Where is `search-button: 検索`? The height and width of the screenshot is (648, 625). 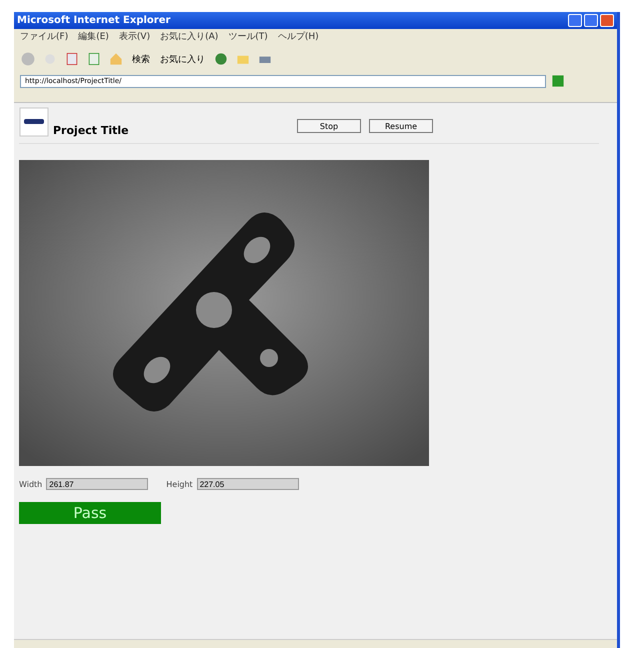
search-button: 検索 is located at coordinates (141, 59).